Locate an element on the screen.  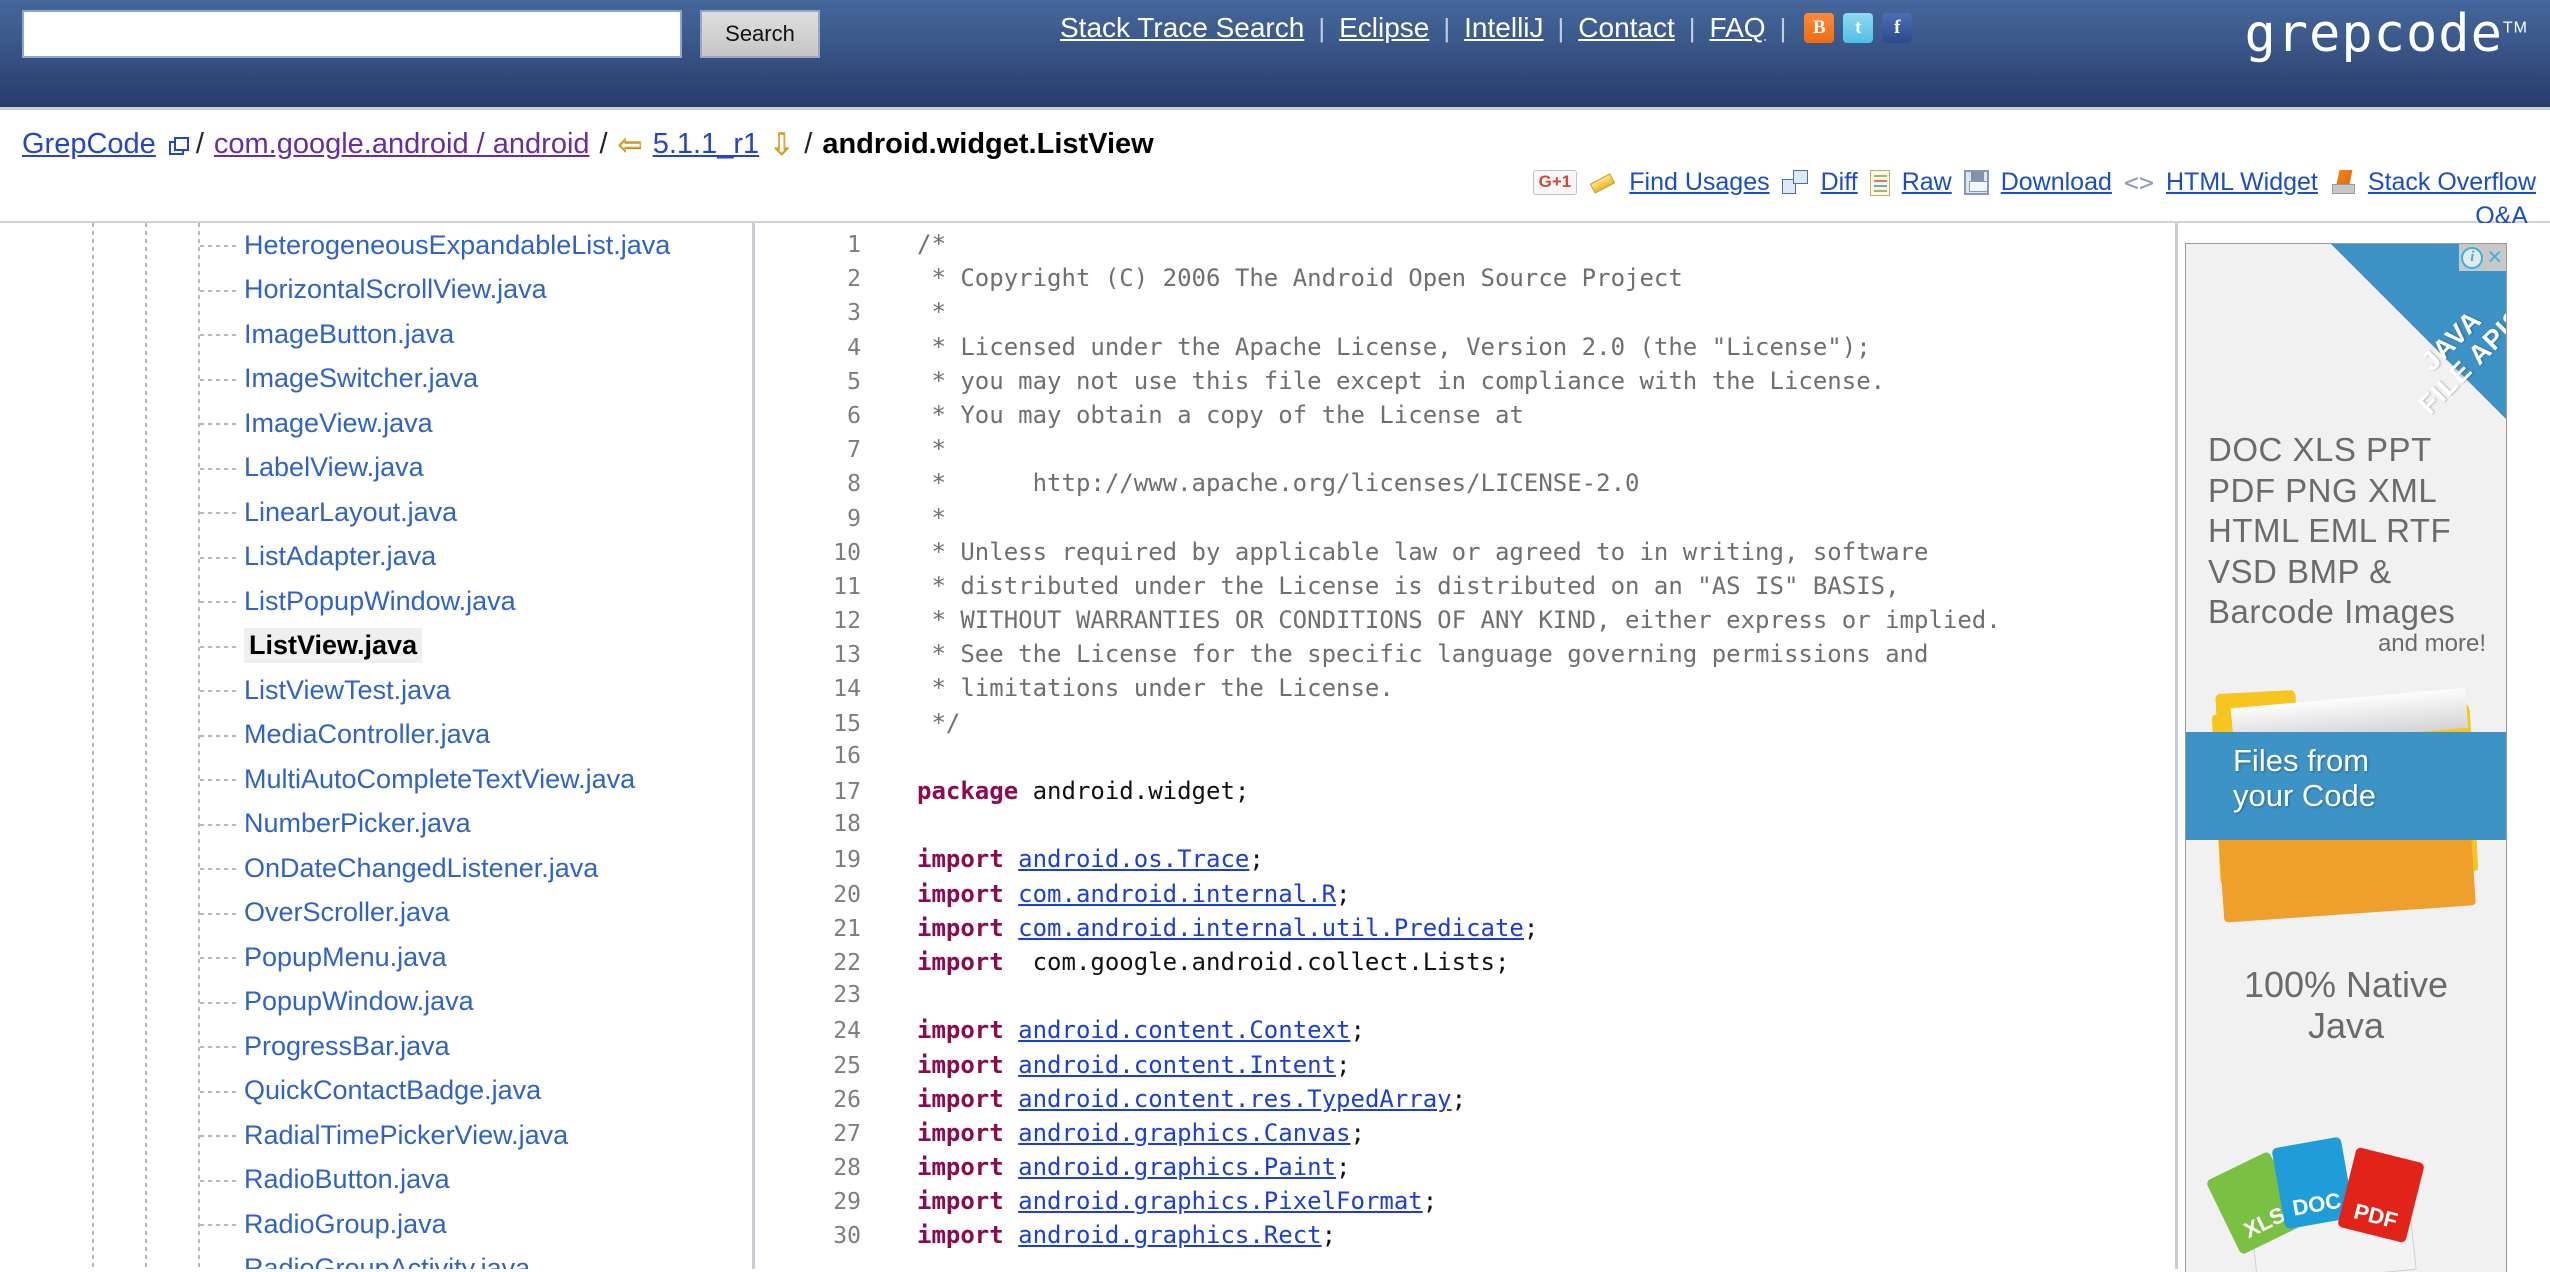
grepcode-logo: grepcodeTM is located at coordinates (2386, 34).